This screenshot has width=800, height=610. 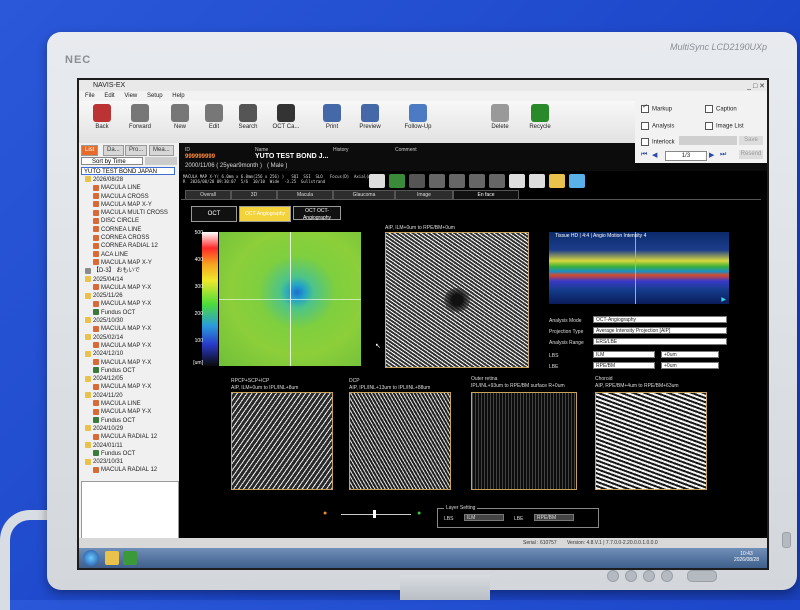 I want to click on thickness-map-image, so click(x=290, y=299).